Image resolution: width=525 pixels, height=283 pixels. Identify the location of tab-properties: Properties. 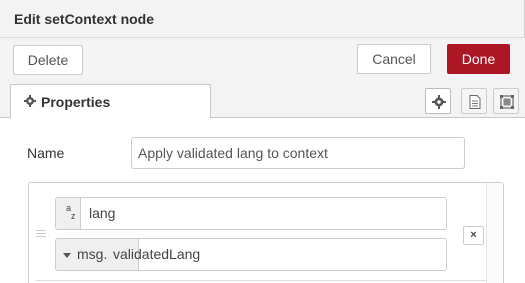
(110, 101).